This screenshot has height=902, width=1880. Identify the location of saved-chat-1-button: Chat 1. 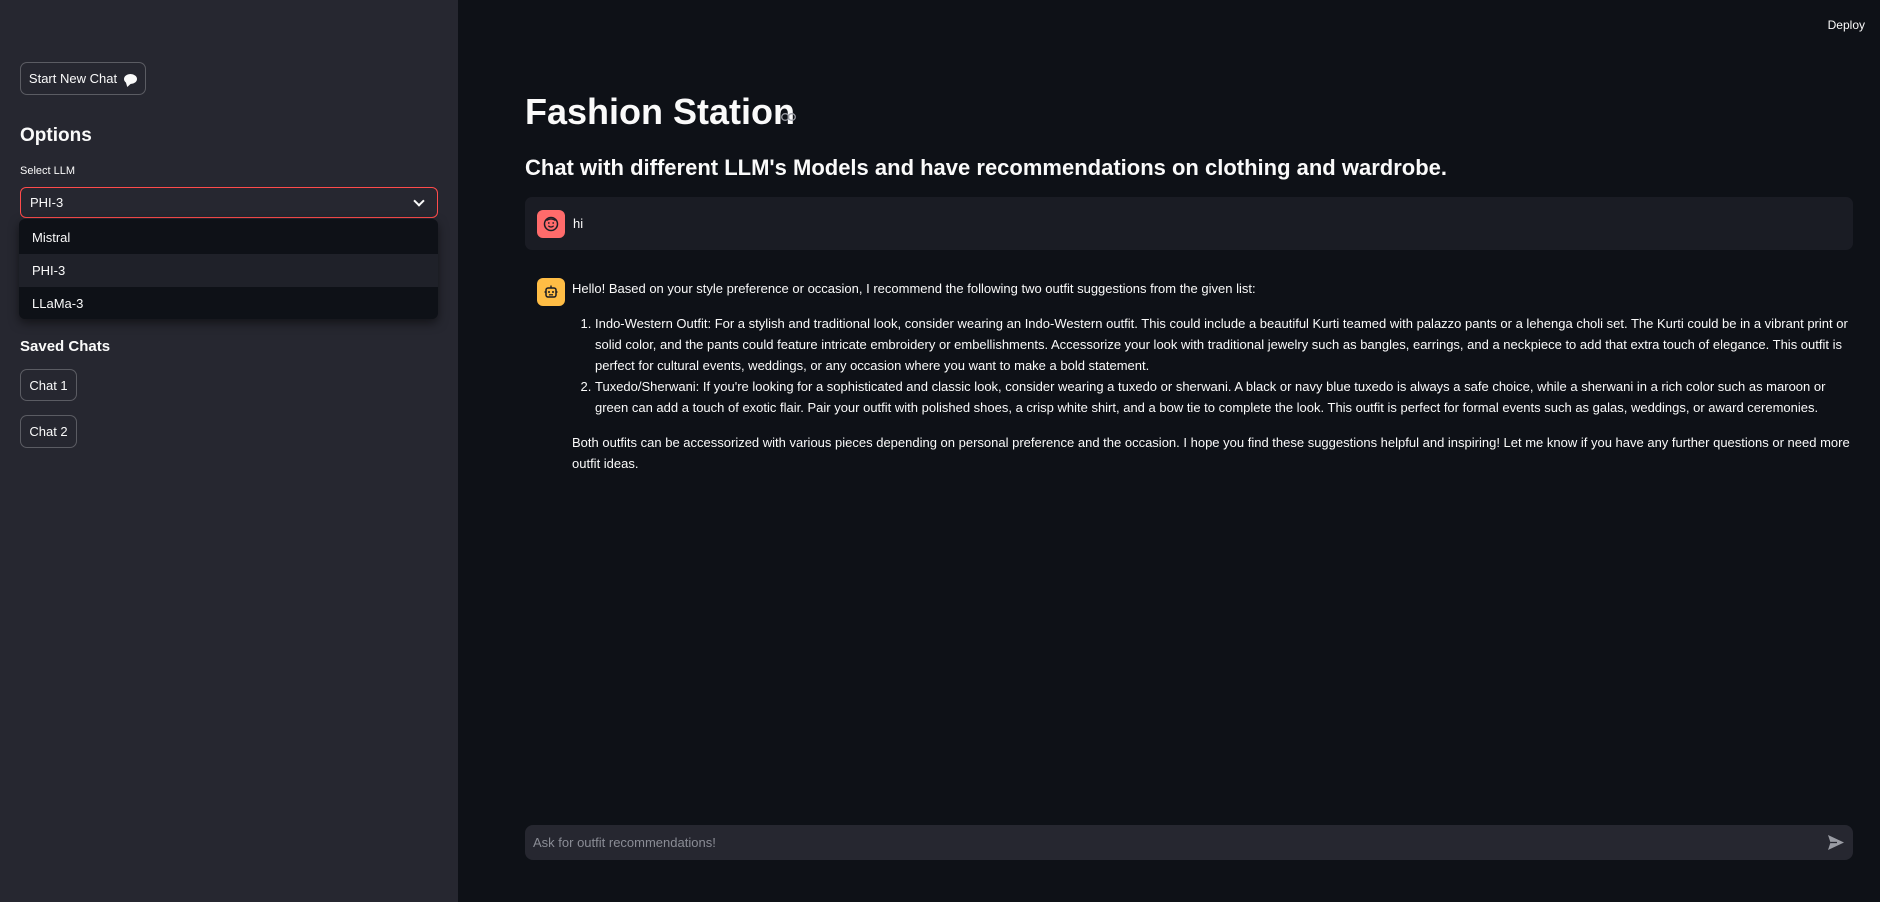
(48, 385).